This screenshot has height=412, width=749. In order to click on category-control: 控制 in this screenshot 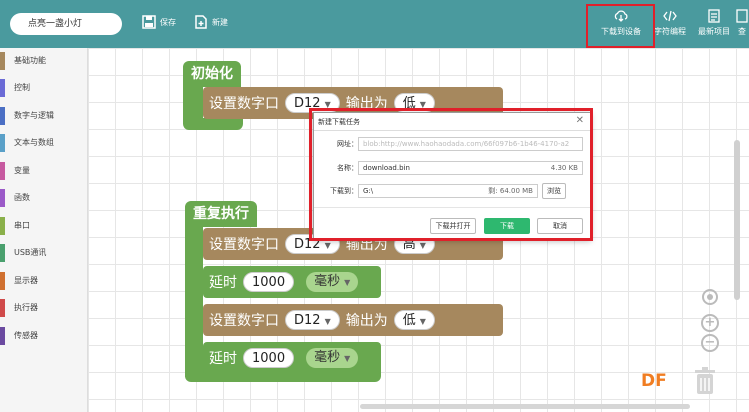, I will do `click(44, 88)`.